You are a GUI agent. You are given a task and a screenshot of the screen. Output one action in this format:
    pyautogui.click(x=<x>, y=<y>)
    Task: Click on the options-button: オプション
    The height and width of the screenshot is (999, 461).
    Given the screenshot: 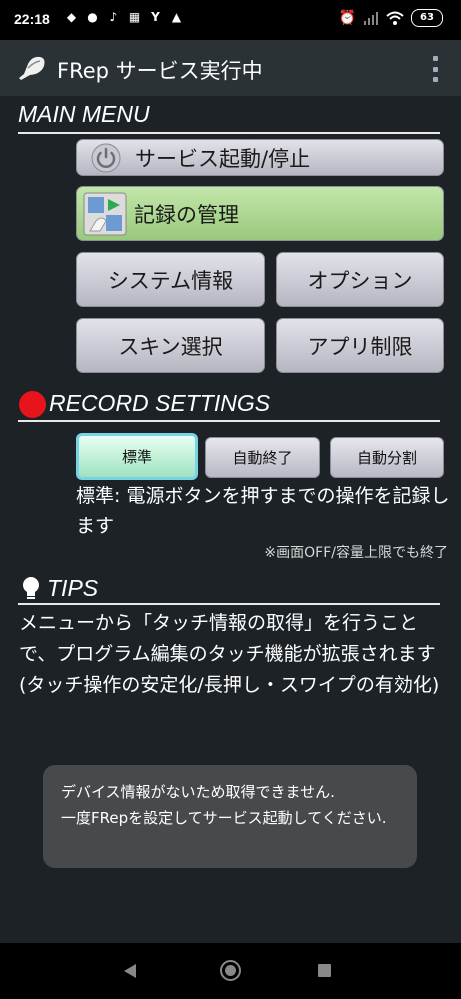 What is the action you would take?
    pyautogui.click(x=360, y=279)
    